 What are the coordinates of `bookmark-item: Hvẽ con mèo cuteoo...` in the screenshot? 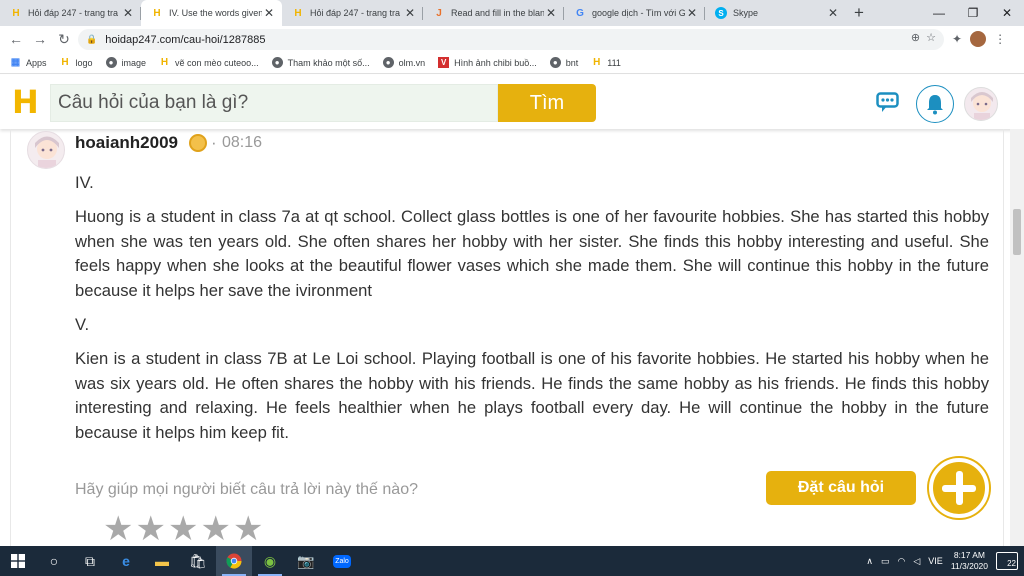 It's located at (209, 62).